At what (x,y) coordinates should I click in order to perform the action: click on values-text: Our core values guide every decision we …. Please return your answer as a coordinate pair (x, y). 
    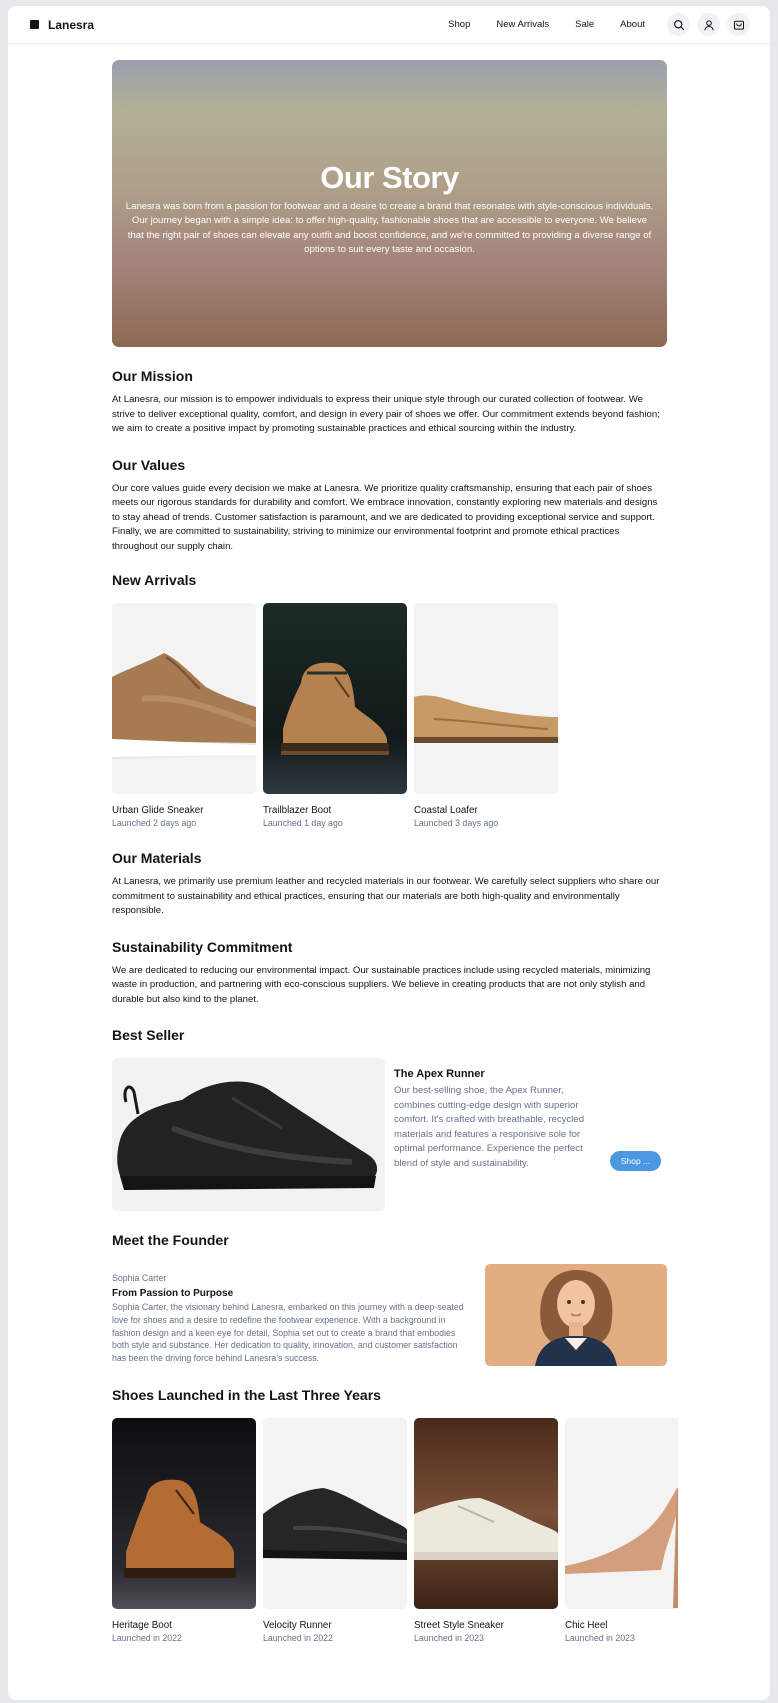
    Looking at the image, I should click on (385, 517).